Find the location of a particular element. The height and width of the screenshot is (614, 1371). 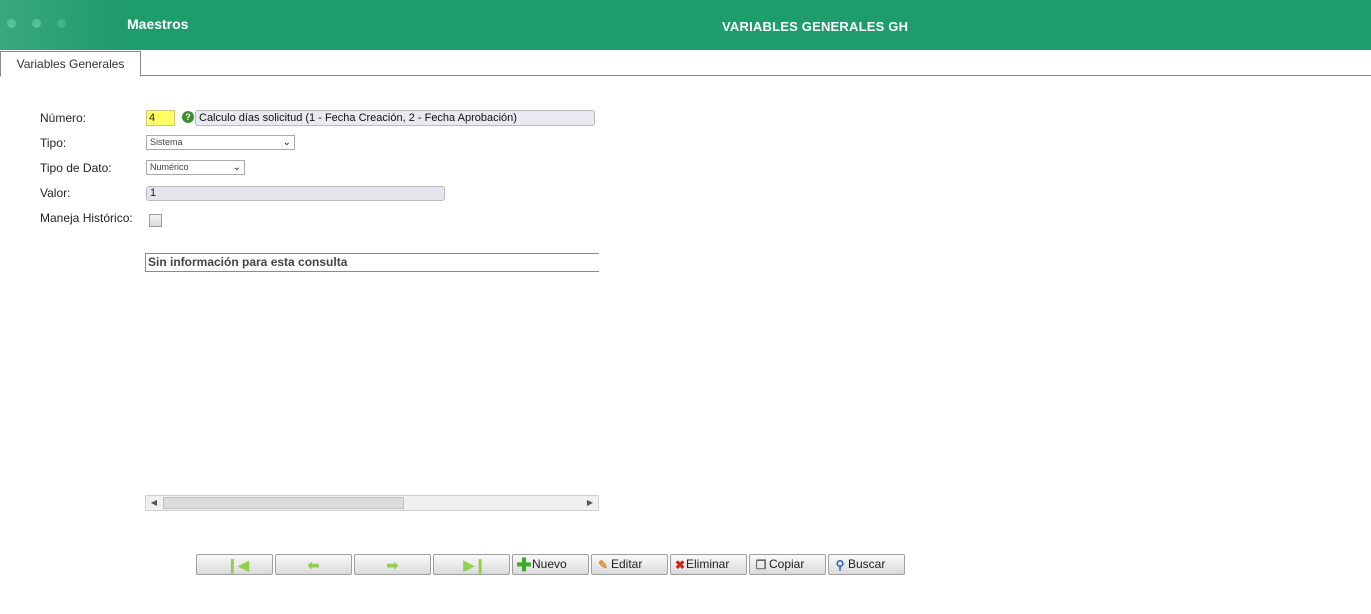

grid-horizontal-scrollbar: ◀ ▶ is located at coordinates (372, 503).